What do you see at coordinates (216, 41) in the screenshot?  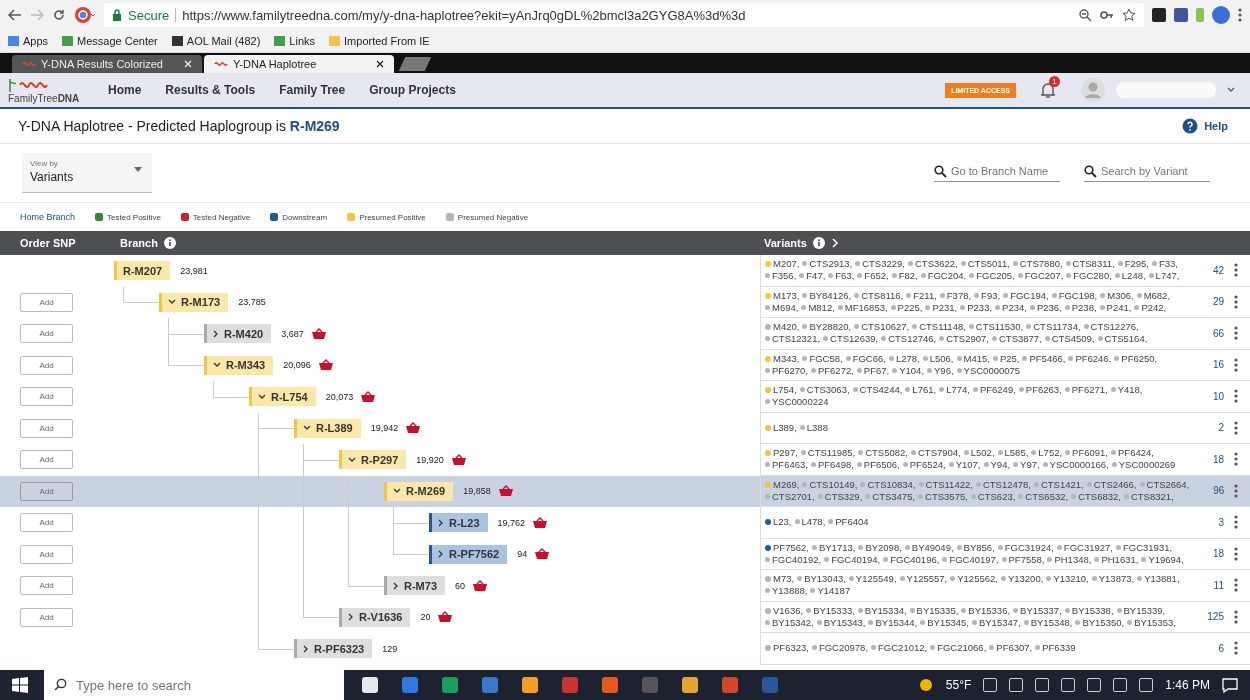 I see `bookmark: AOL Mail (482)` at bounding box center [216, 41].